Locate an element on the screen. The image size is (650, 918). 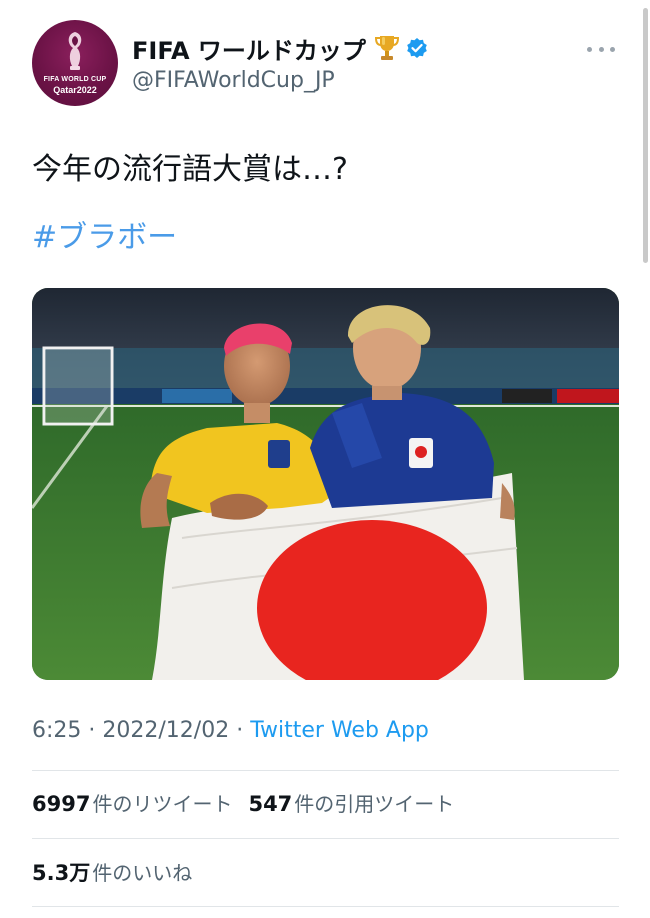
avatar: FIFA WORLD CUP Qatar2022 is located at coordinates (75, 63).